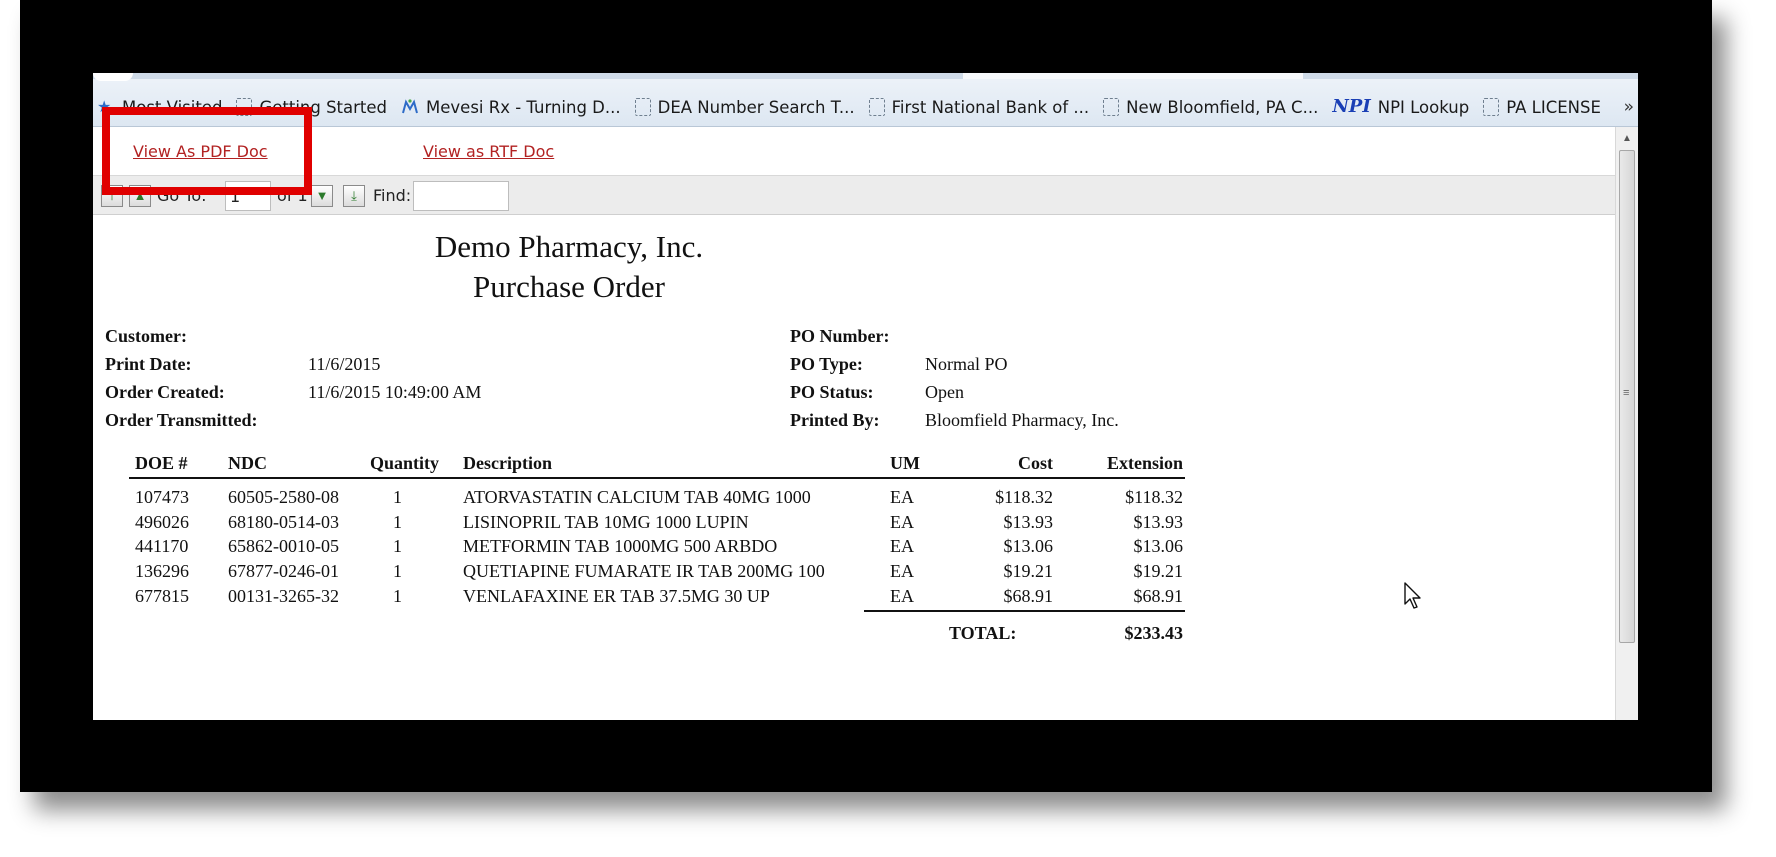 This screenshot has width=1776, height=857. I want to click on po-status-label: PO Status:, so click(832, 392).